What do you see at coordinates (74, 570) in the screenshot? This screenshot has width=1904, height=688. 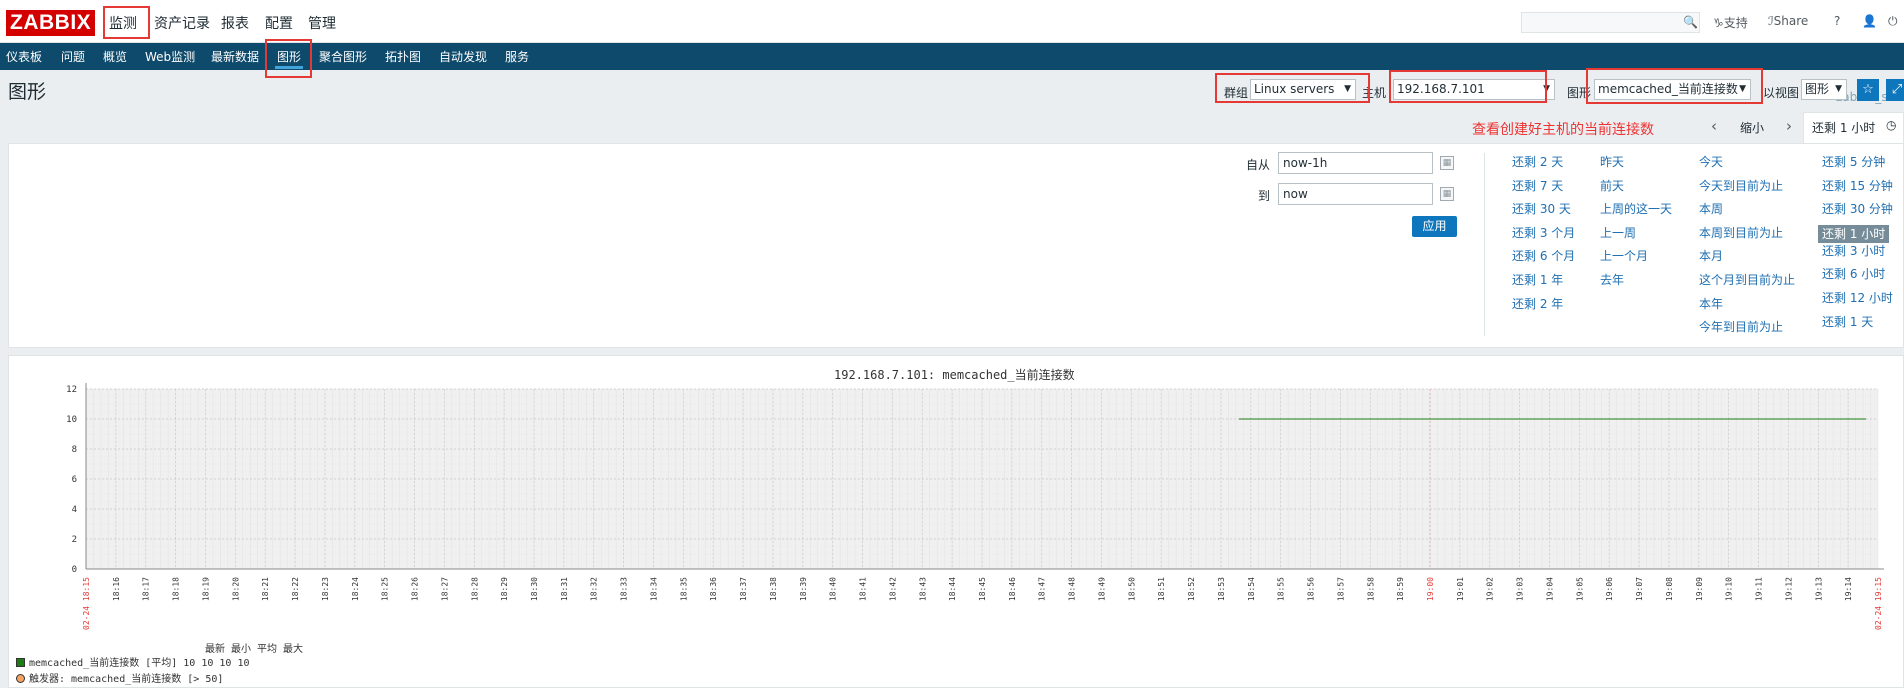 I see `y-tick-label: 0` at bounding box center [74, 570].